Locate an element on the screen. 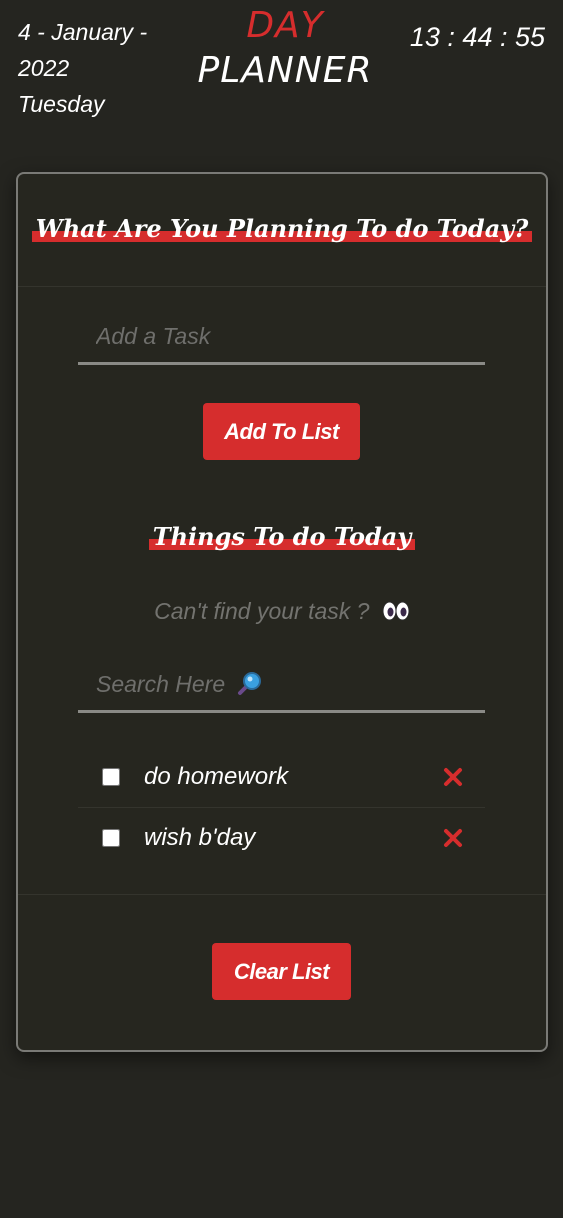 The image size is (563, 1218). todo-heading: Things To do Today is located at coordinates (282, 536).